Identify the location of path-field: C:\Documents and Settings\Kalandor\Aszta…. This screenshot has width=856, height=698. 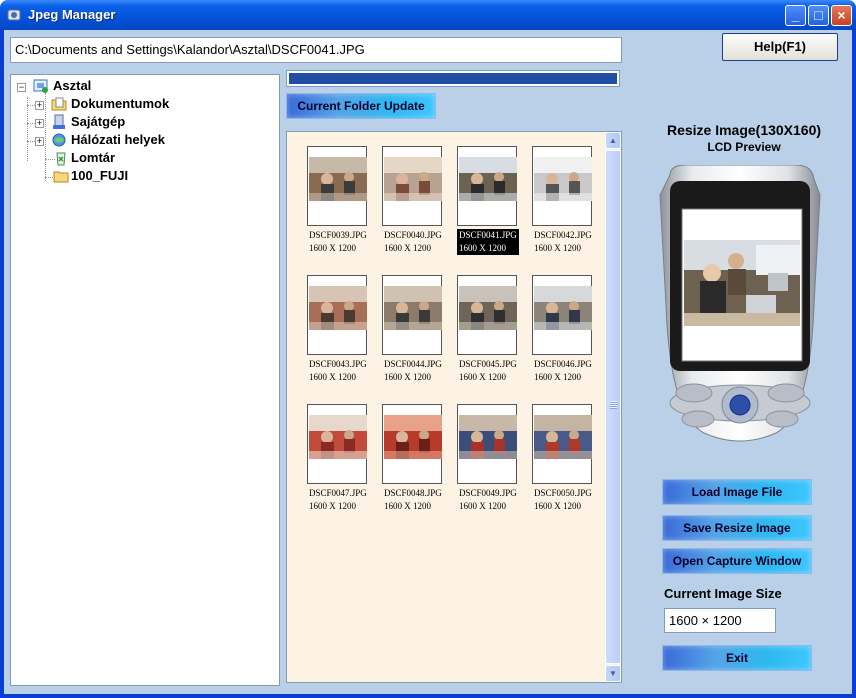
(316, 50).